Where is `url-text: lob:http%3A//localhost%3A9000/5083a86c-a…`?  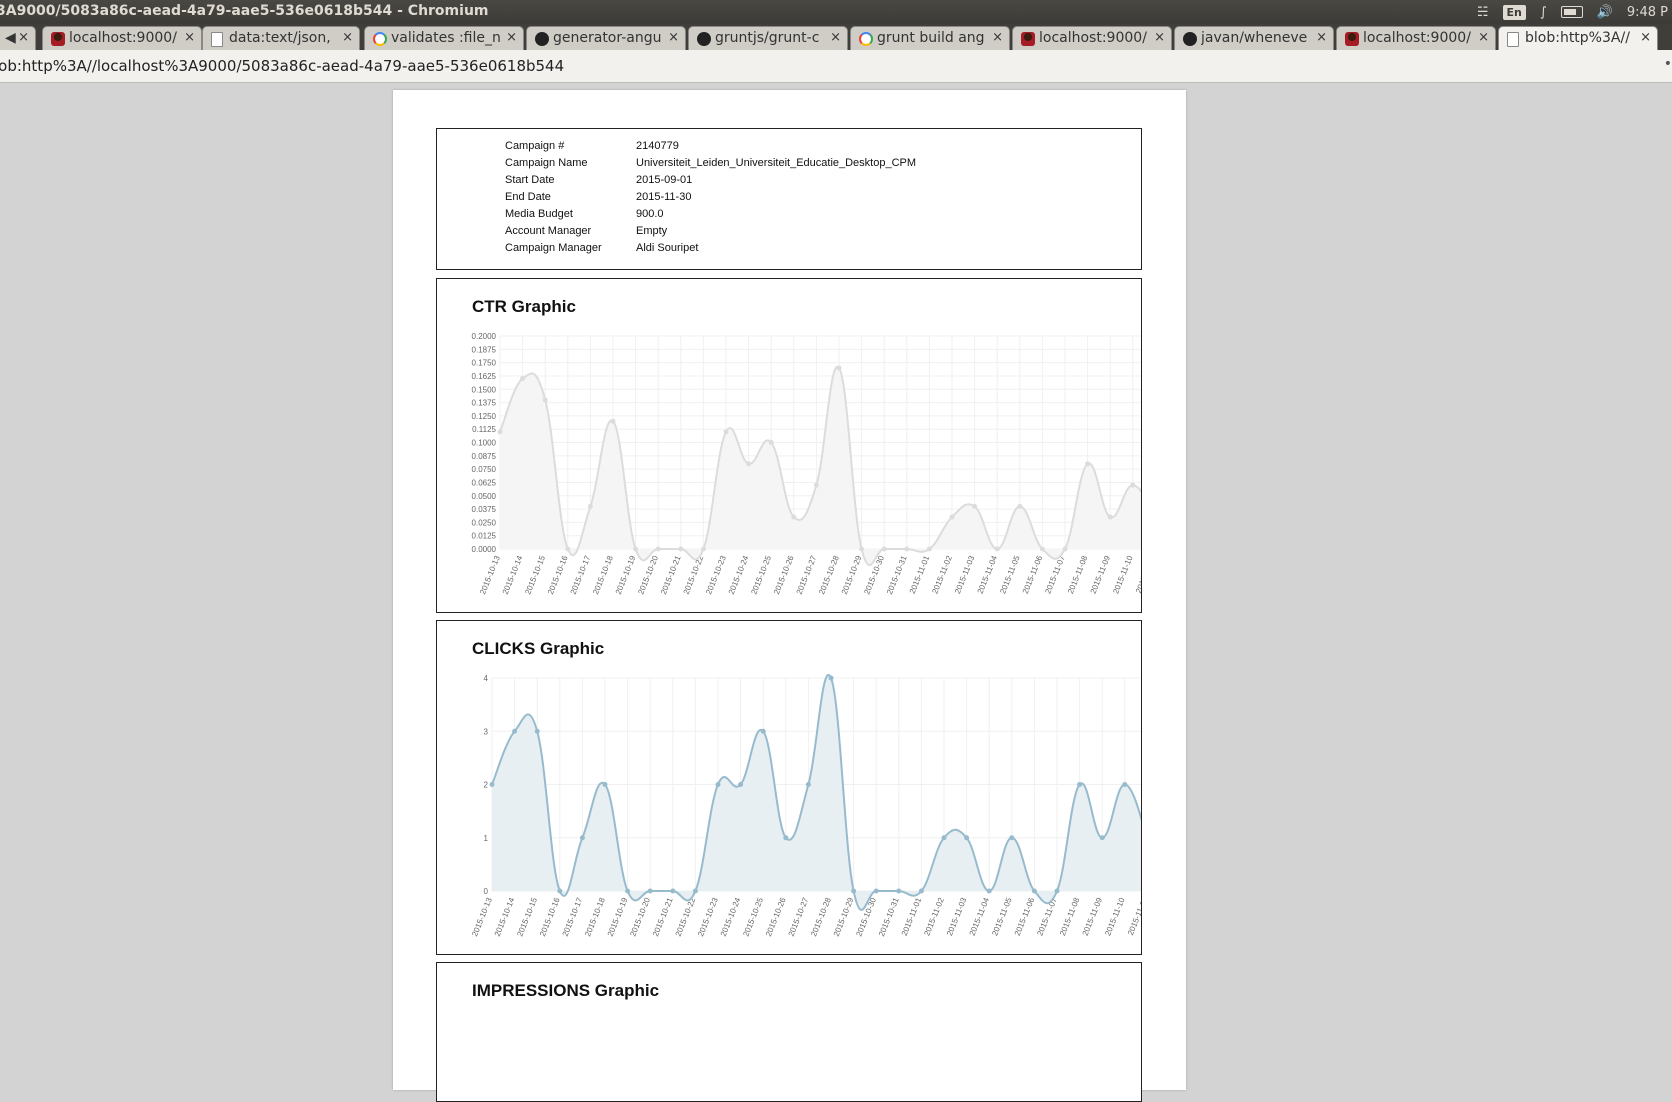
url-text: lob:http%3A//localhost%3A9000/5083a86c-a… is located at coordinates (282, 66).